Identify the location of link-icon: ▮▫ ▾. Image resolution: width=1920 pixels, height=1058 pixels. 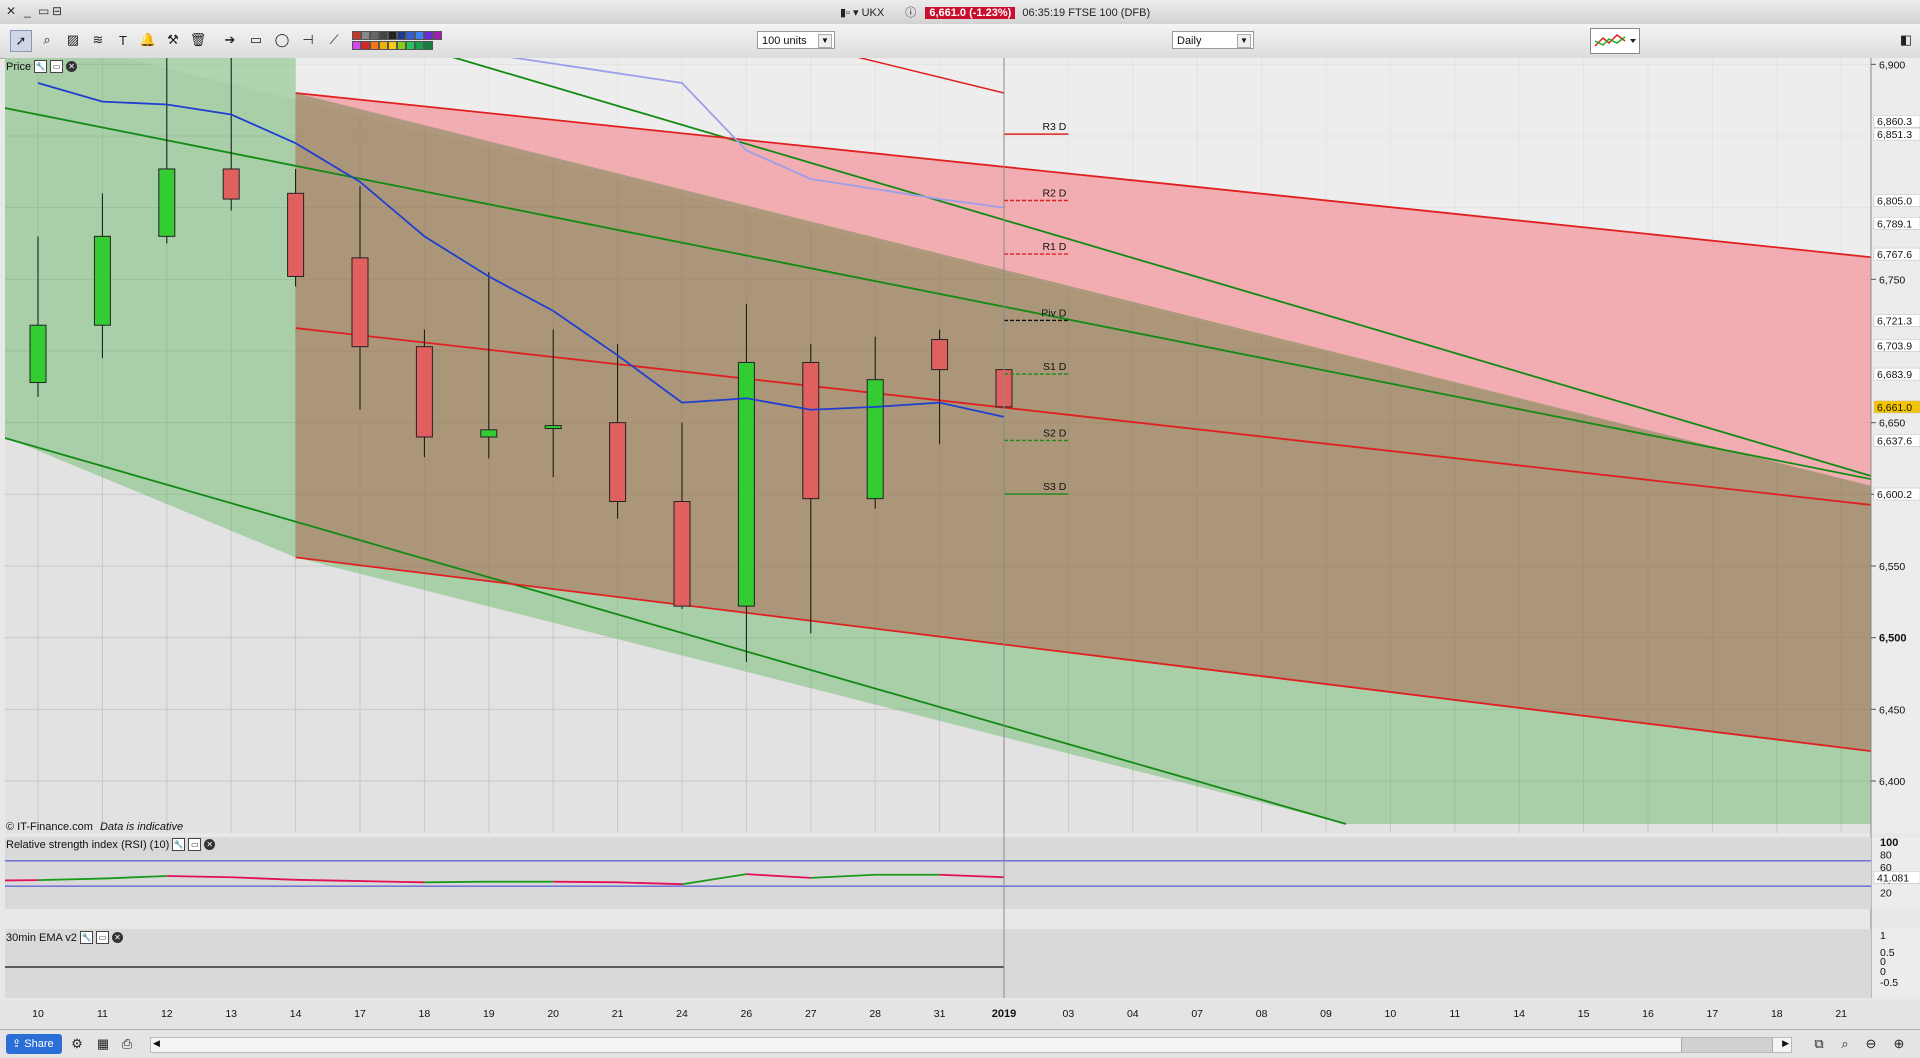
(849, 13).